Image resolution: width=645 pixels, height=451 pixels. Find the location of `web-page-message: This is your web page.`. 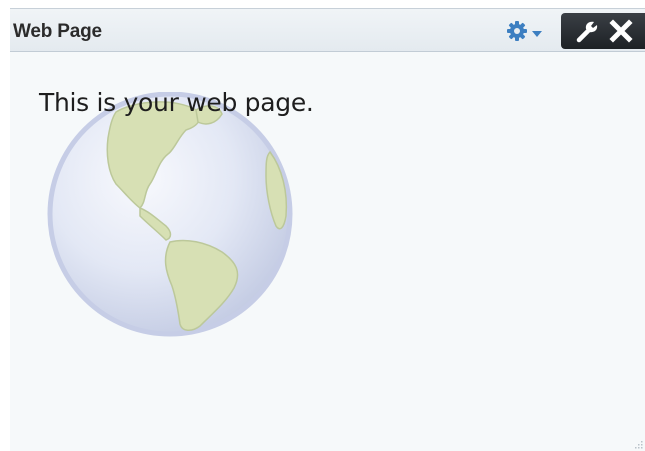

web-page-message: This is your web page. is located at coordinates (176, 102).